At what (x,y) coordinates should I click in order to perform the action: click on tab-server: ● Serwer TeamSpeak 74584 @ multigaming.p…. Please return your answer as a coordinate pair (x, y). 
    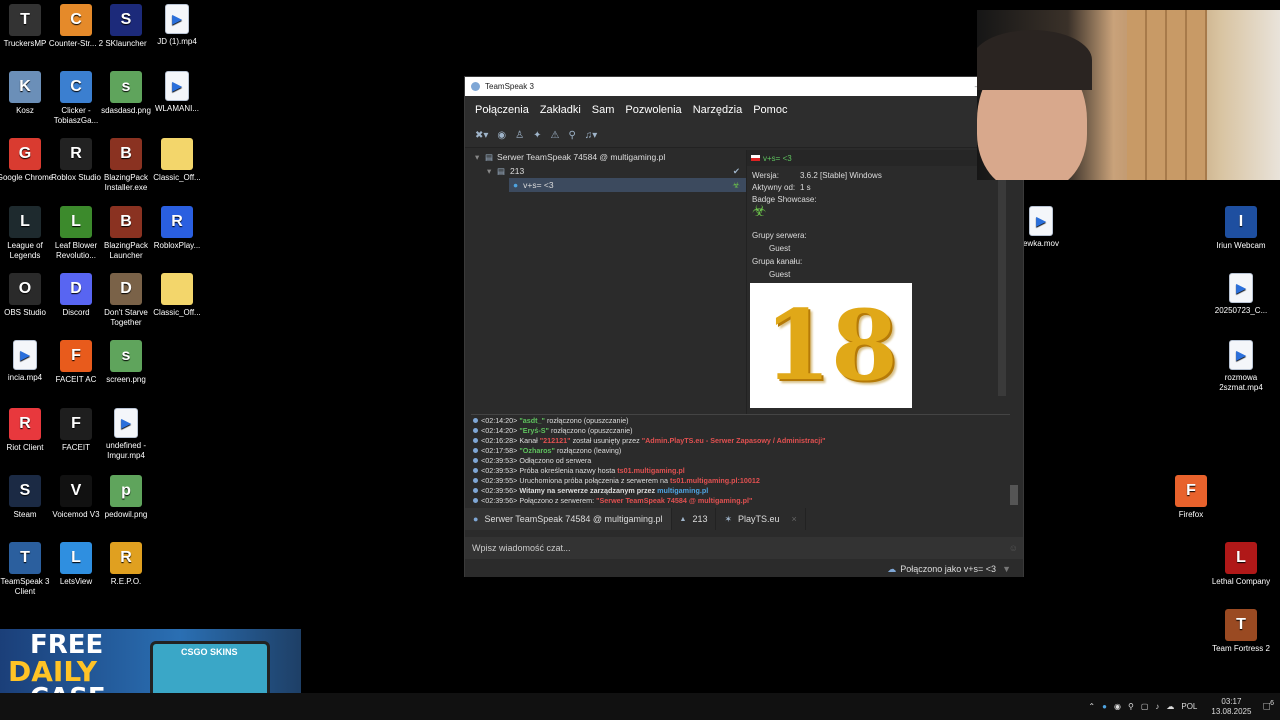
    Looking at the image, I should click on (568, 519).